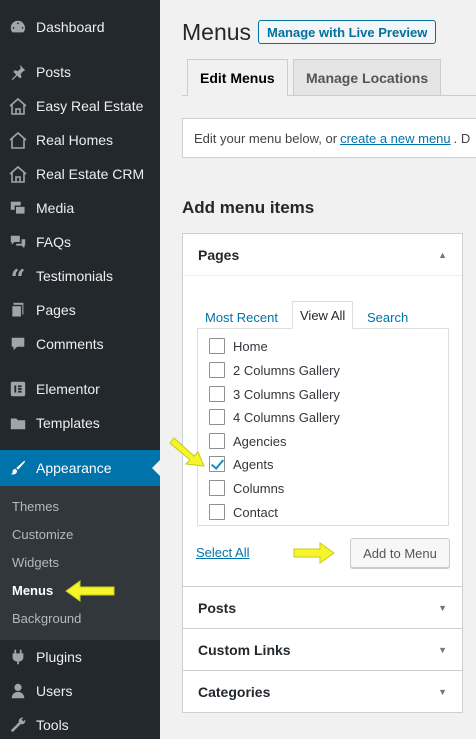  Describe the element at coordinates (266, 138) in the screenshot. I see `notice-text: Edit your menu below, or` at that location.